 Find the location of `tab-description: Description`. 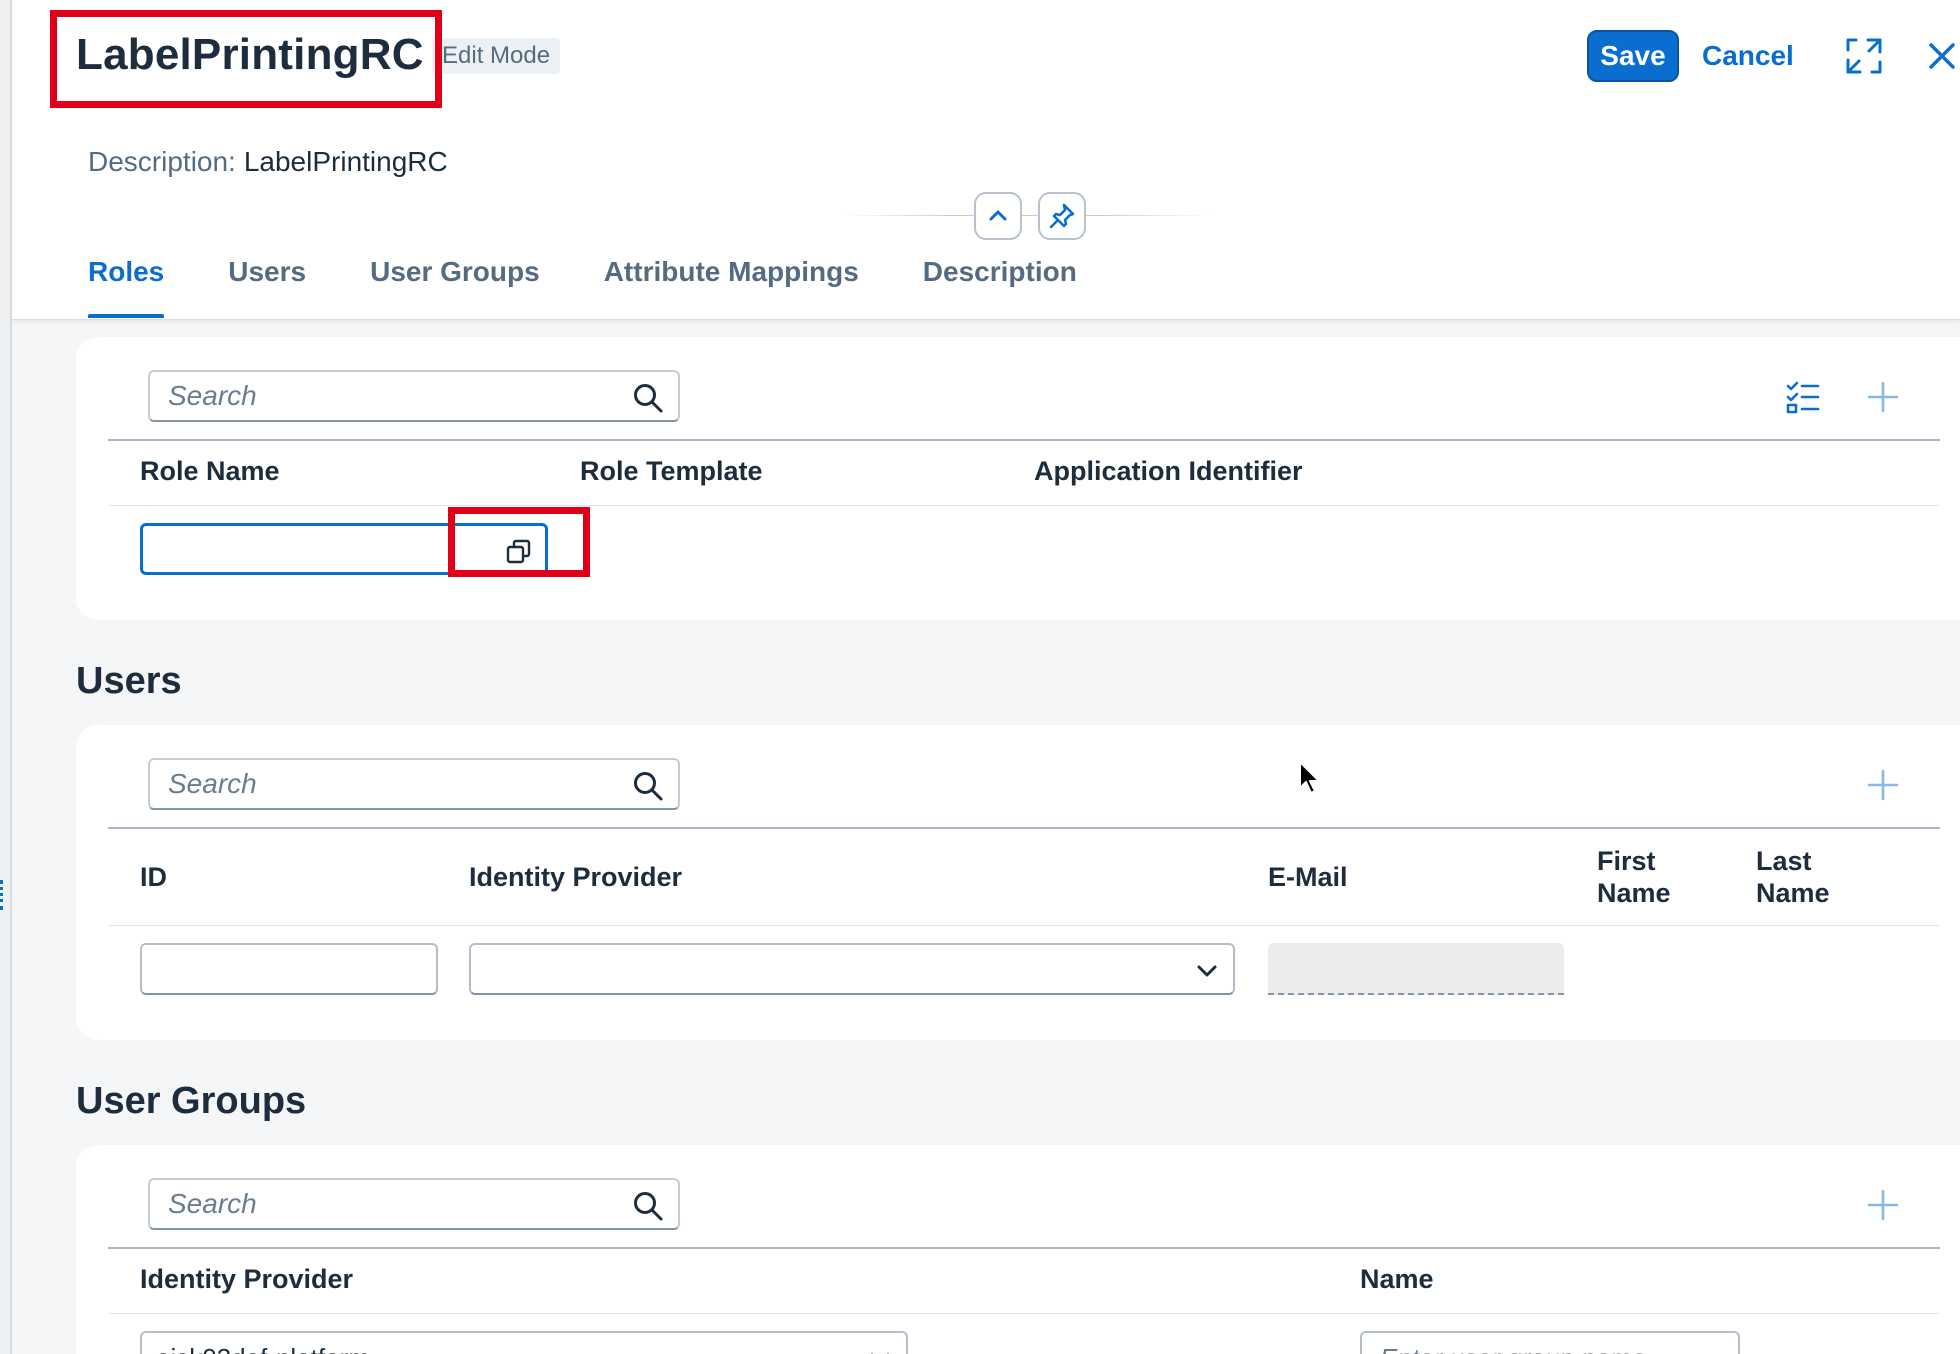

tab-description: Description is located at coordinates (1000, 284).